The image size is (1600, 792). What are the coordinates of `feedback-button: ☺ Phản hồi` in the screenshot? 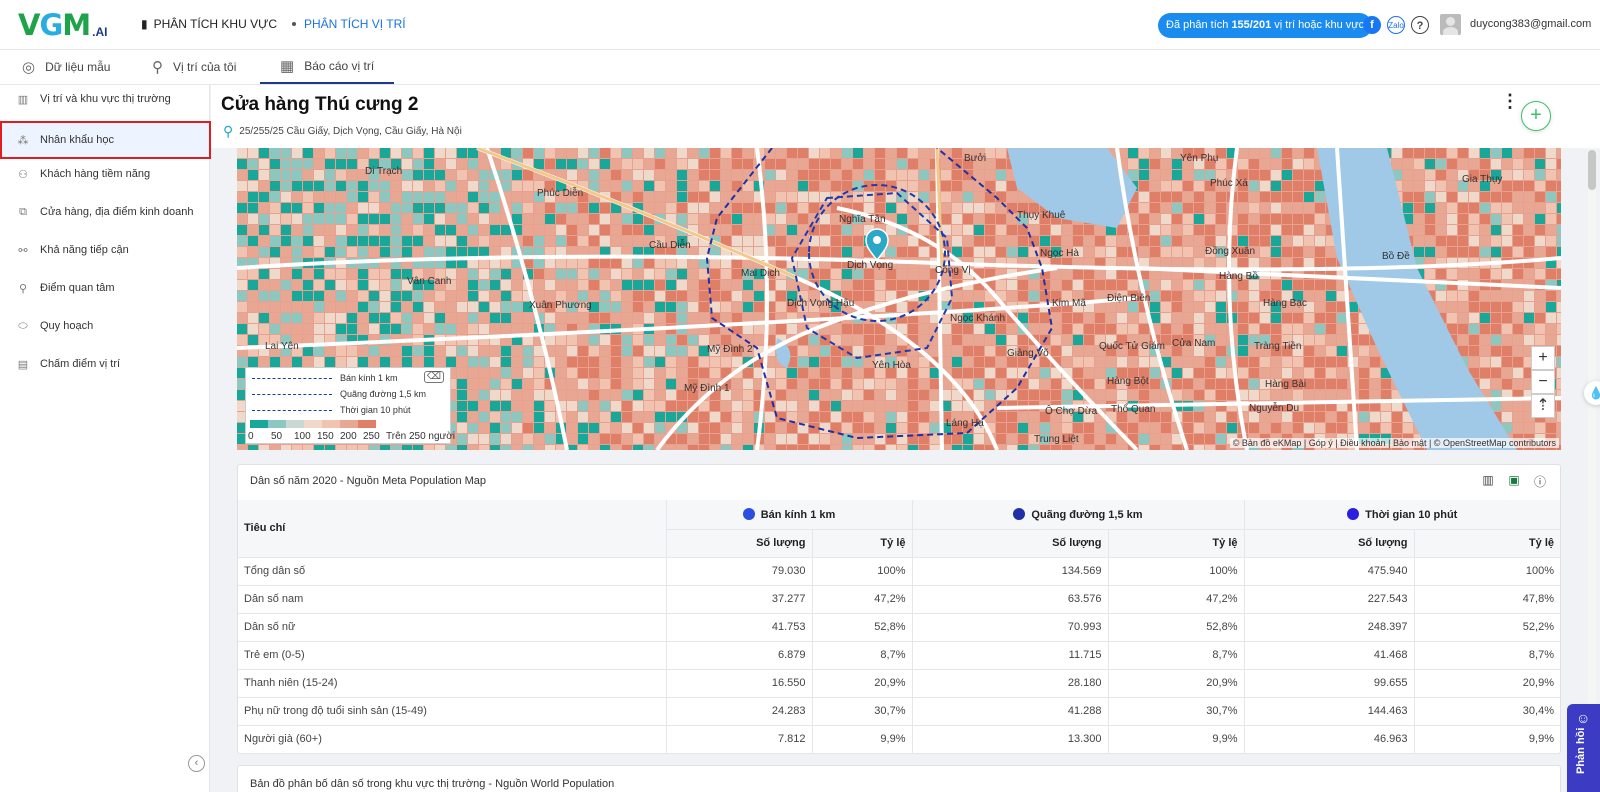 It's located at (1583, 748).